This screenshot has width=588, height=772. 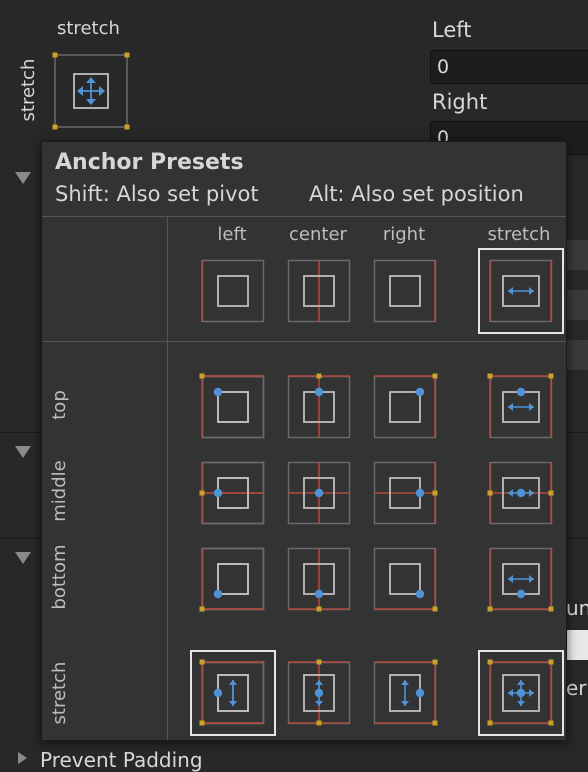 I want to click on bg-white-field, so click(x=577, y=645).